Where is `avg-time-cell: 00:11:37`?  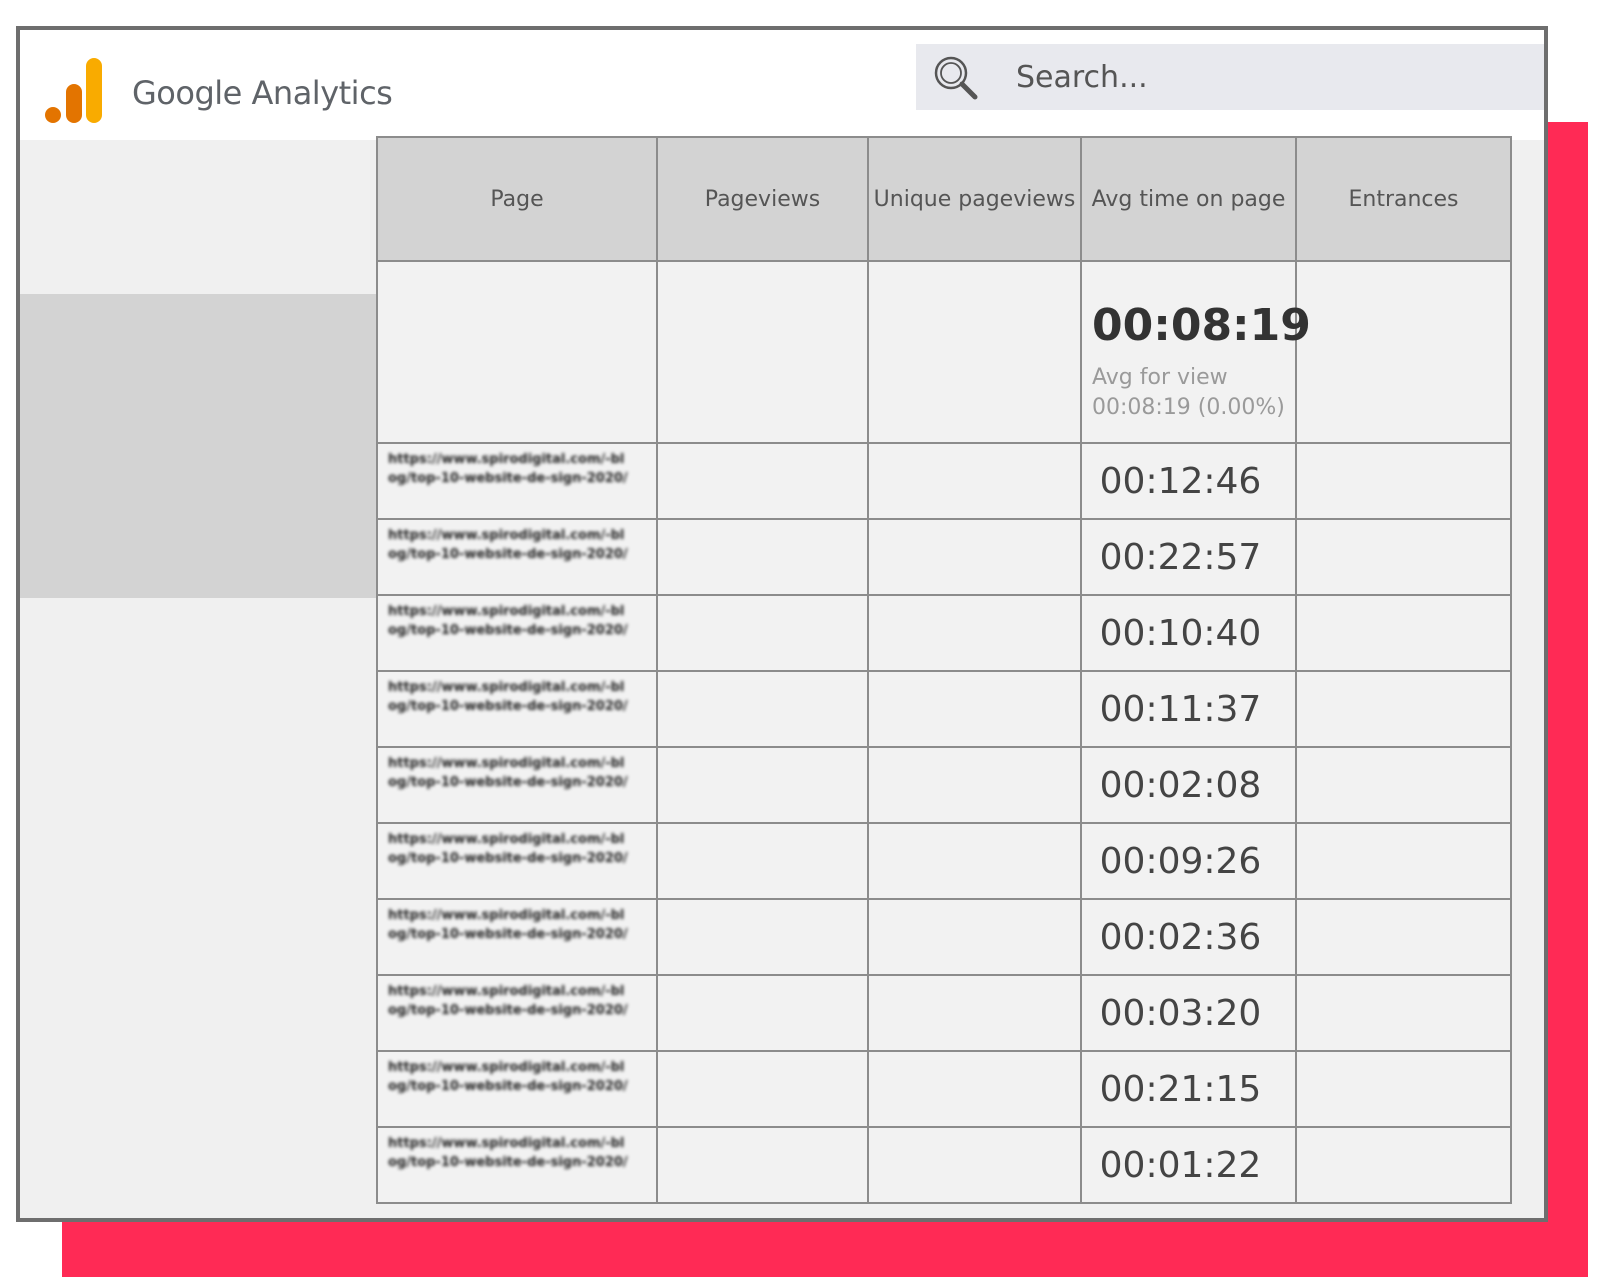
avg-time-cell: 00:11:37 is located at coordinates (1188, 709).